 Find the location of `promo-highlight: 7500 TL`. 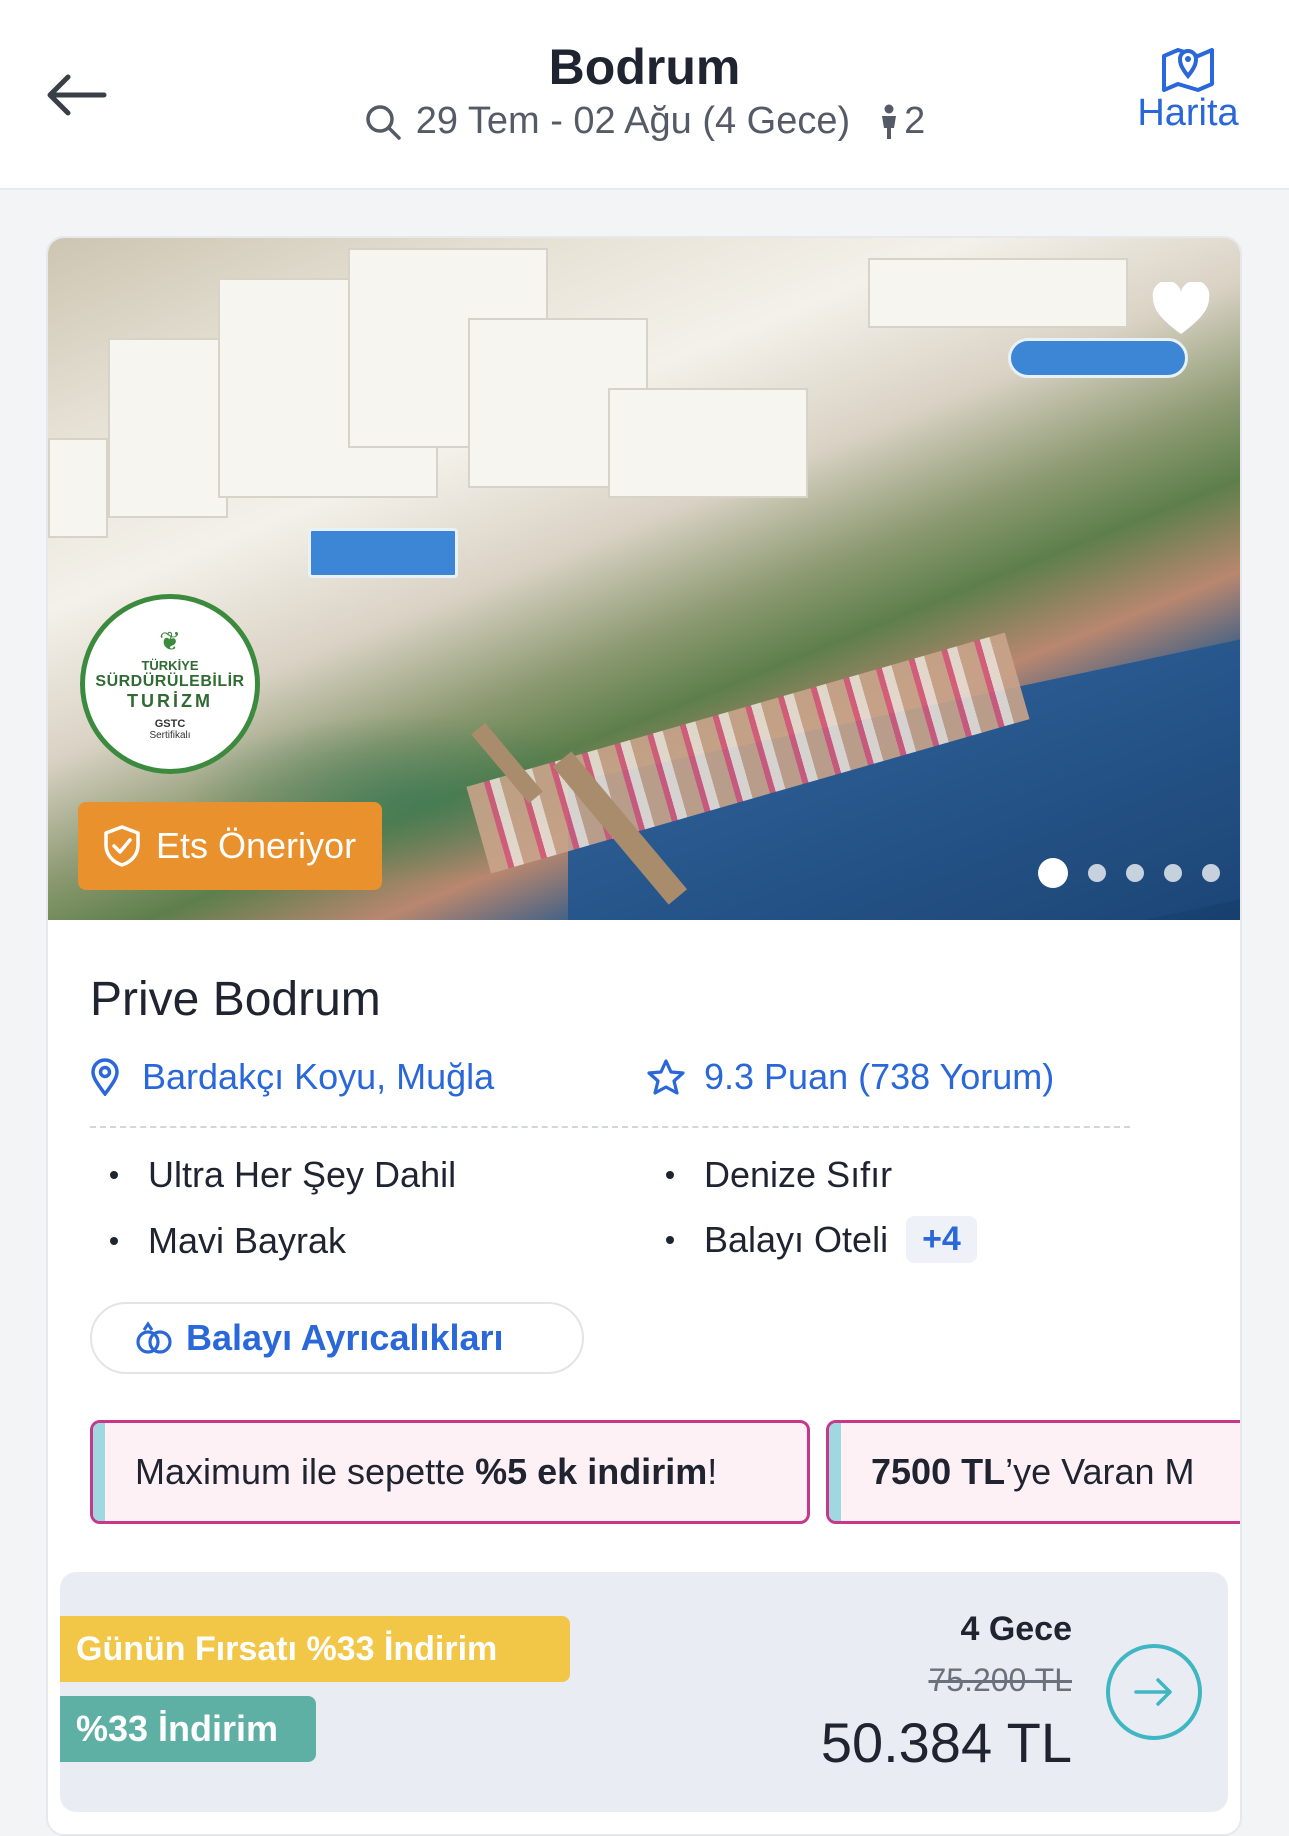

promo-highlight: 7500 TL is located at coordinates (938, 1471).